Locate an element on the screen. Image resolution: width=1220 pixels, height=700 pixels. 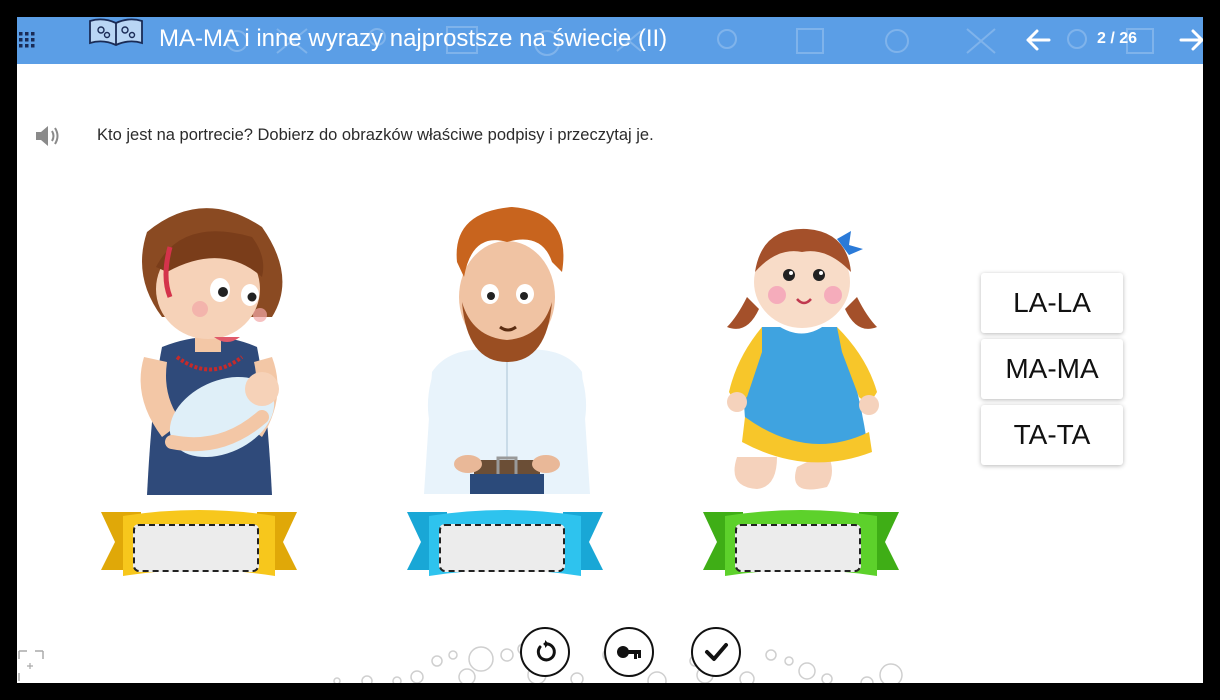
reset-button is located at coordinates (545, 652).